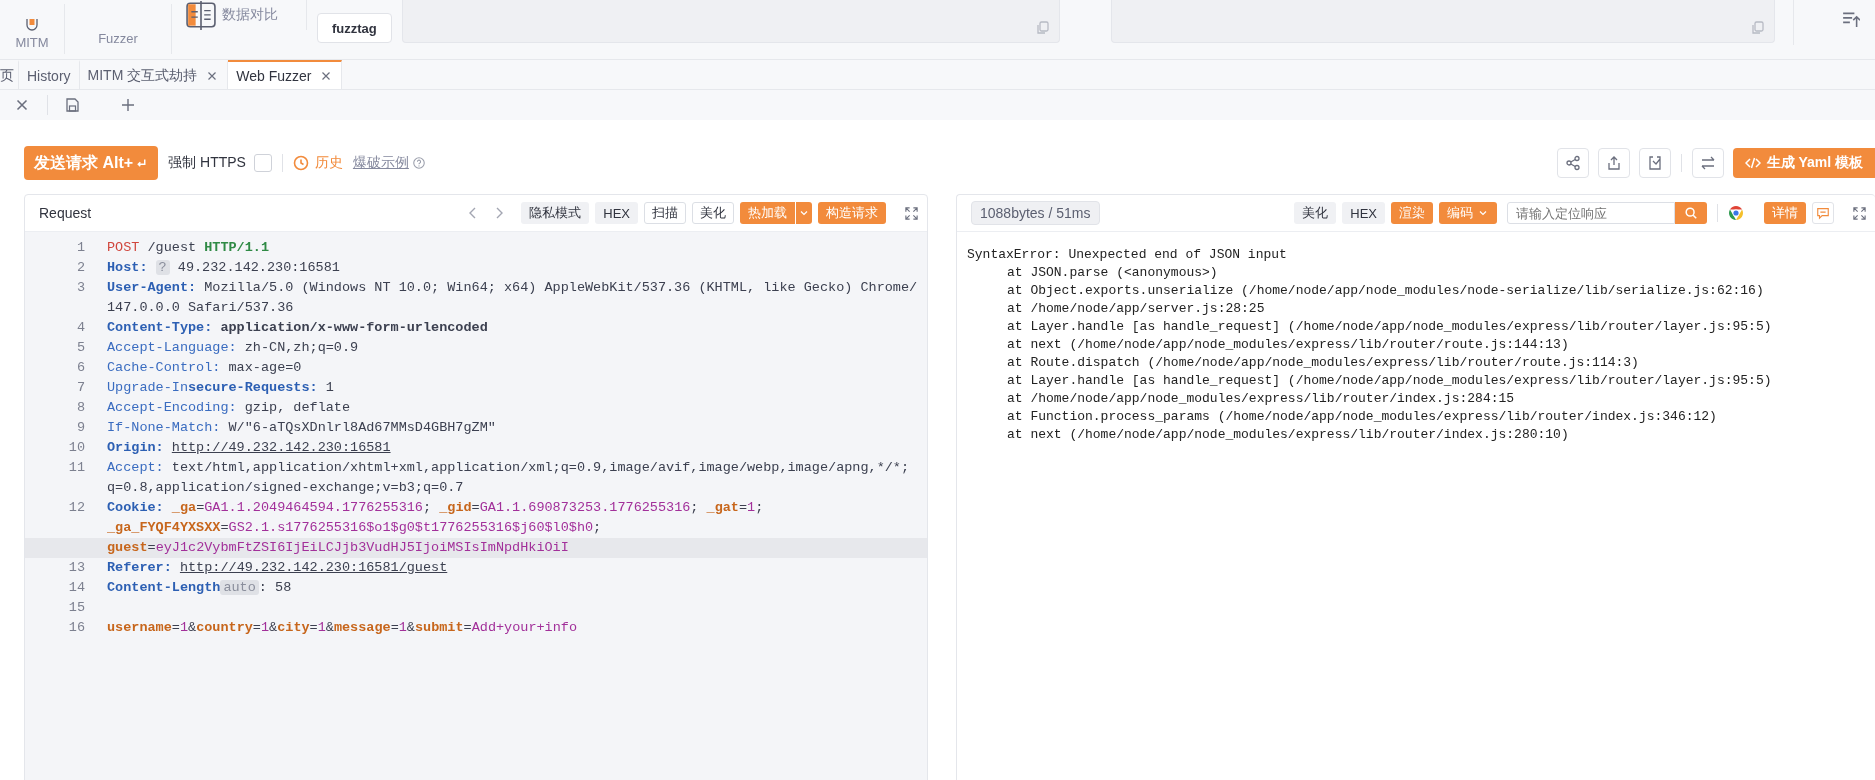 Image resolution: width=1875 pixels, height=780 pixels. I want to click on yaml-button: 生成 Yaml 模板, so click(1803, 163).